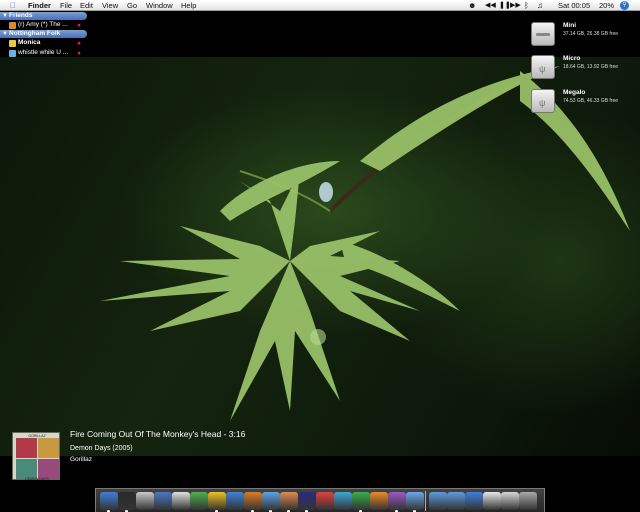 Image resolution: width=640 pixels, height=512 pixels. What do you see at coordinates (415, 501) in the screenshot?
I see `ichat-icon` at bounding box center [415, 501].